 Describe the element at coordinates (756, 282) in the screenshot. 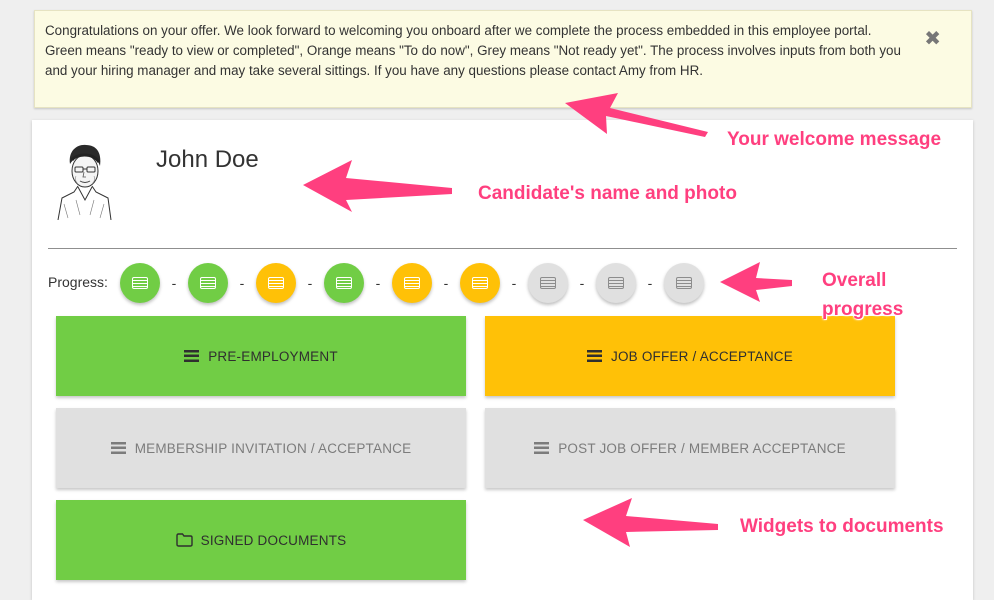

I see `arrow-progress` at that location.